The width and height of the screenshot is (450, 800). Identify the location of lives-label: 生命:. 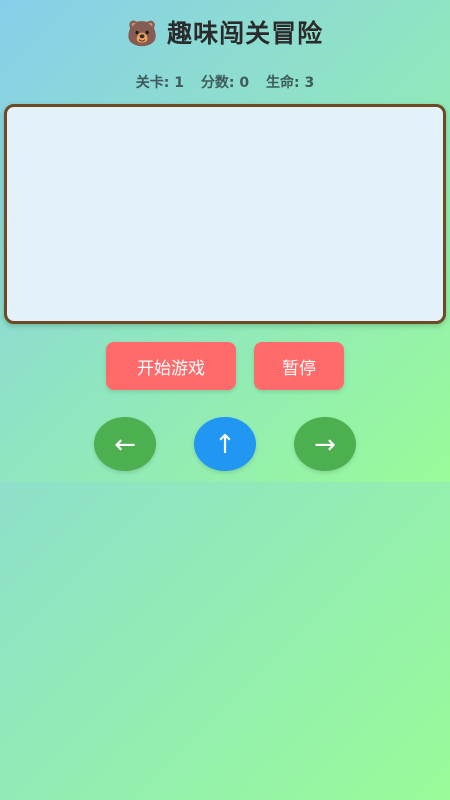
(282, 83).